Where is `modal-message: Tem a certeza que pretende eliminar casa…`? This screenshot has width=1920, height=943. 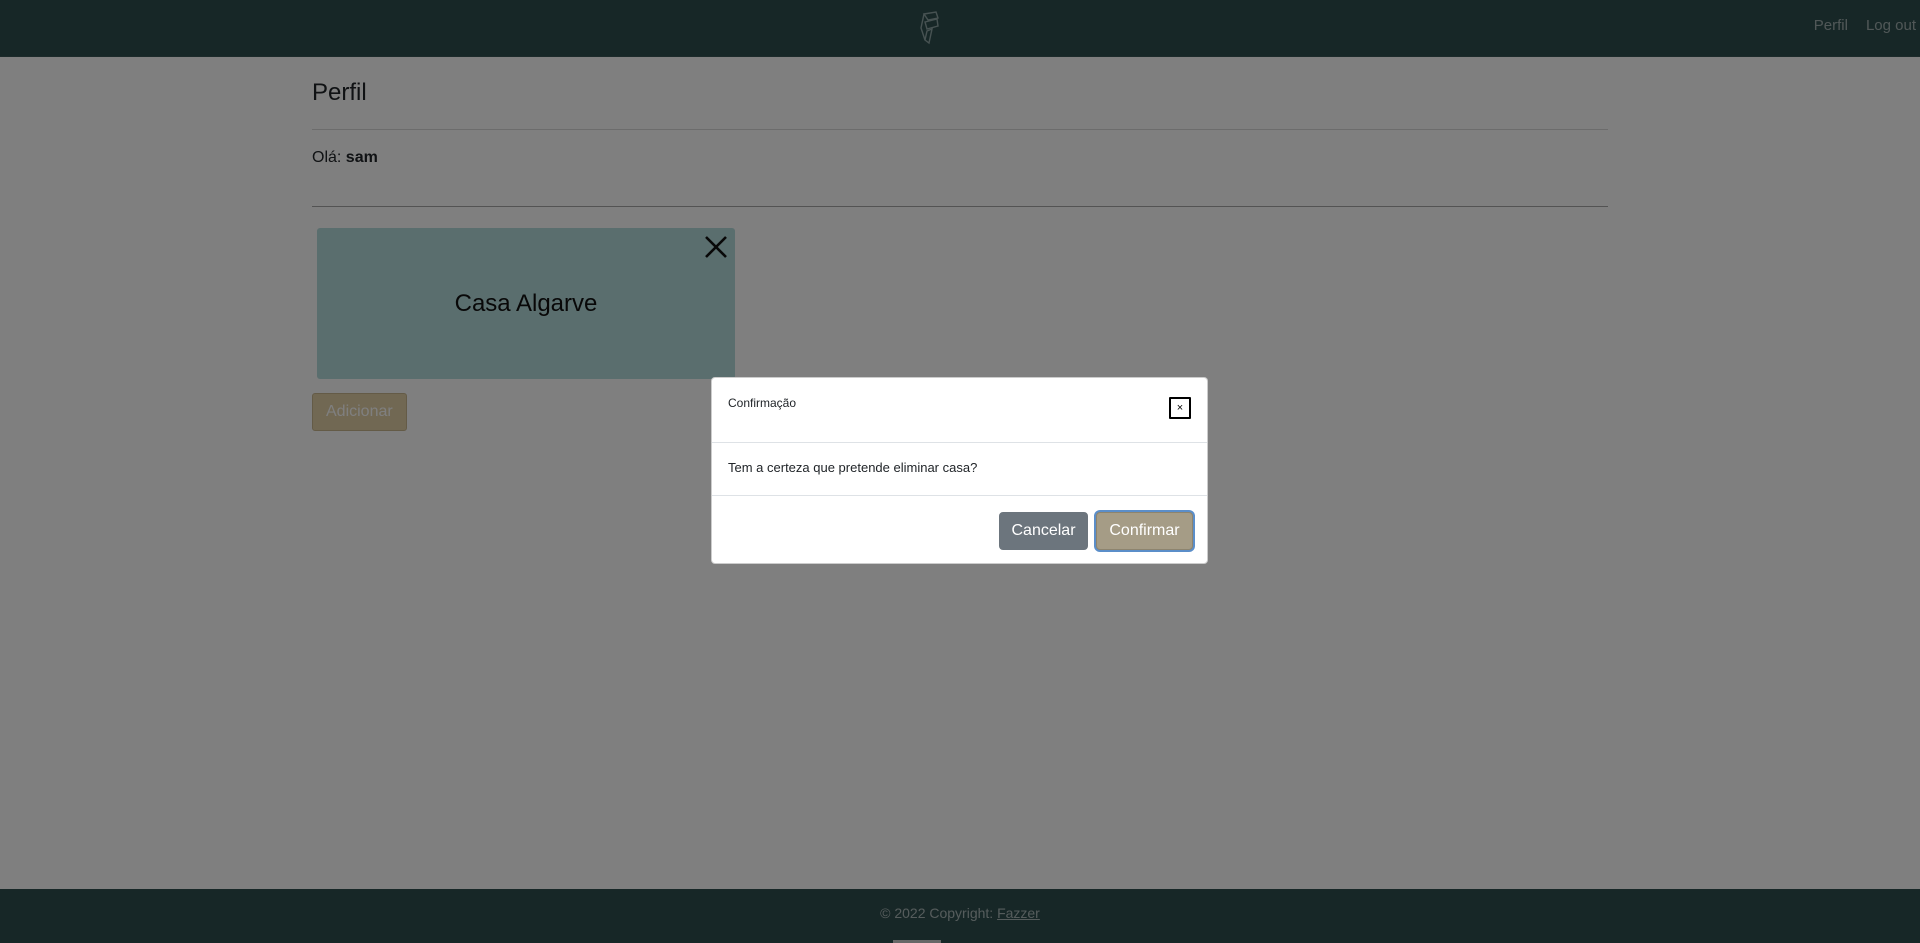
modal-message: Tem a certeza que pretende eliminar casa… is located at coordinates (853, 467).